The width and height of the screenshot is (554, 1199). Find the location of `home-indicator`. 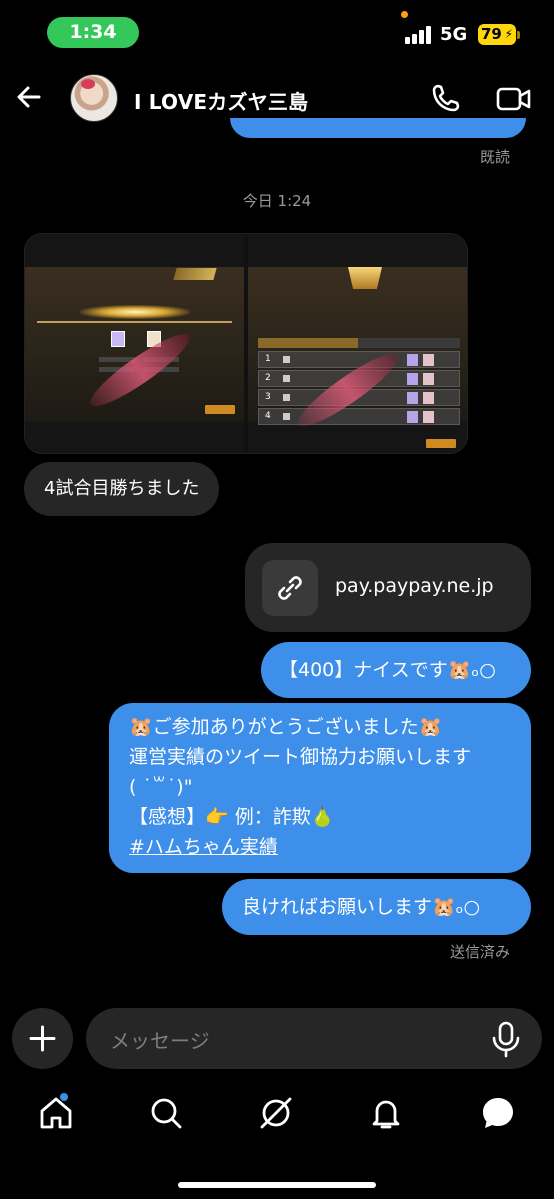

home-indicator is located at coordinates (277, 1185).